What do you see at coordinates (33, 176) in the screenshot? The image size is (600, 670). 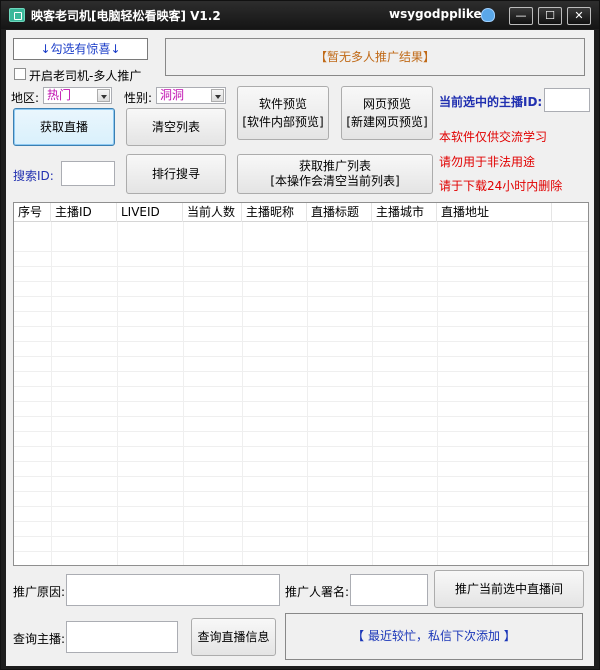 I see `search-label: 搜索ID:` at bounding box center [33, 176].